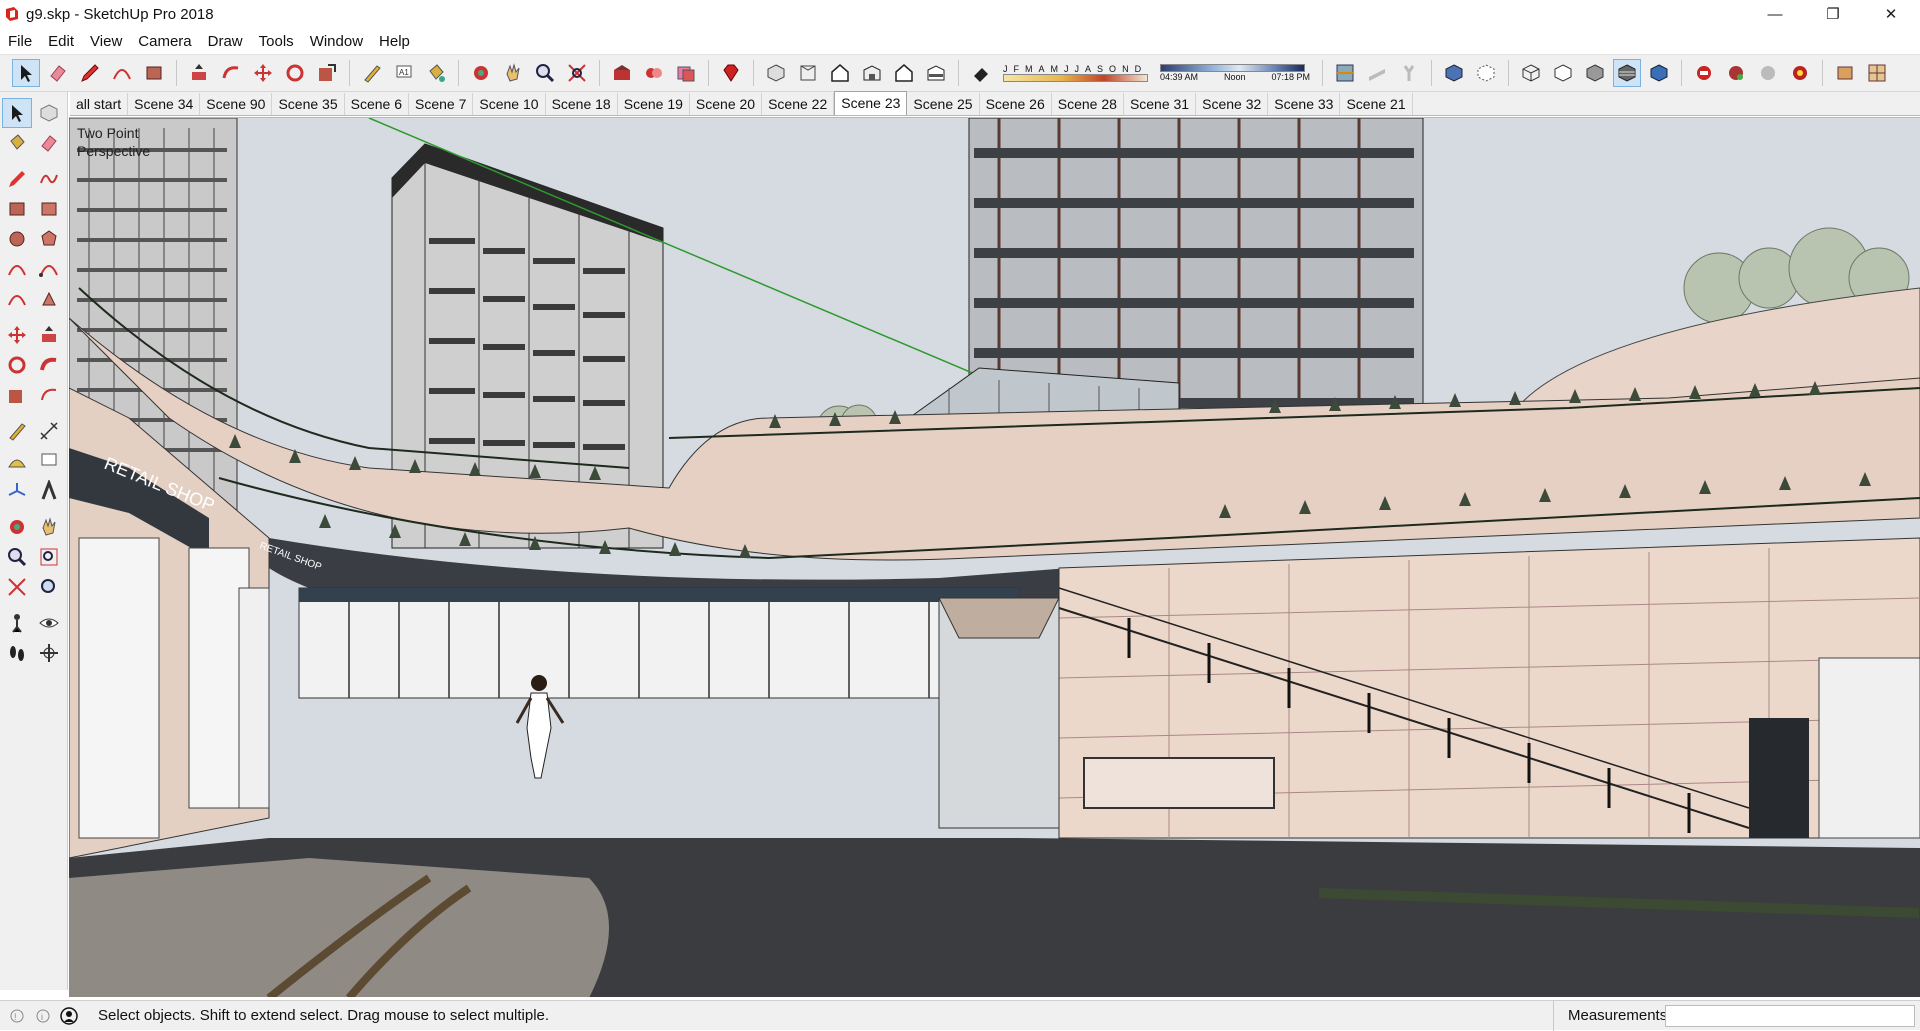 The image size is (1920, 1031). What do you see at coordinates (17, 299) in the screenshot?
I see `three-point-arc-button` at bounding box center [17, 299].